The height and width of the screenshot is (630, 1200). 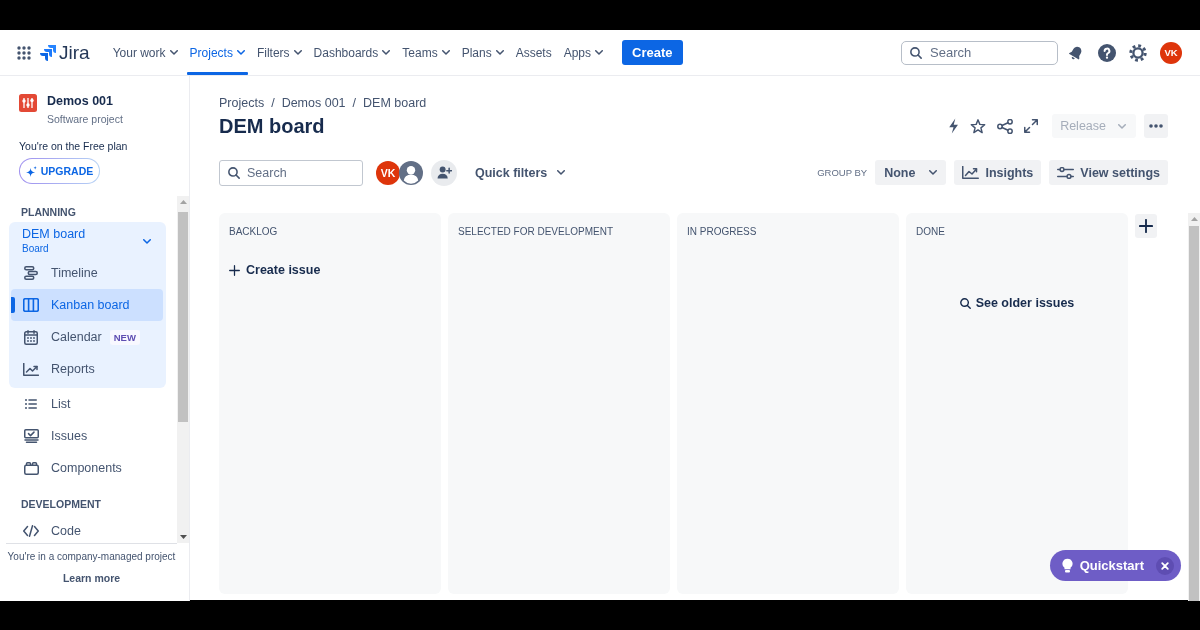 I want to click on plan-note: You're on the Free plan, so click(x=74, y=146).